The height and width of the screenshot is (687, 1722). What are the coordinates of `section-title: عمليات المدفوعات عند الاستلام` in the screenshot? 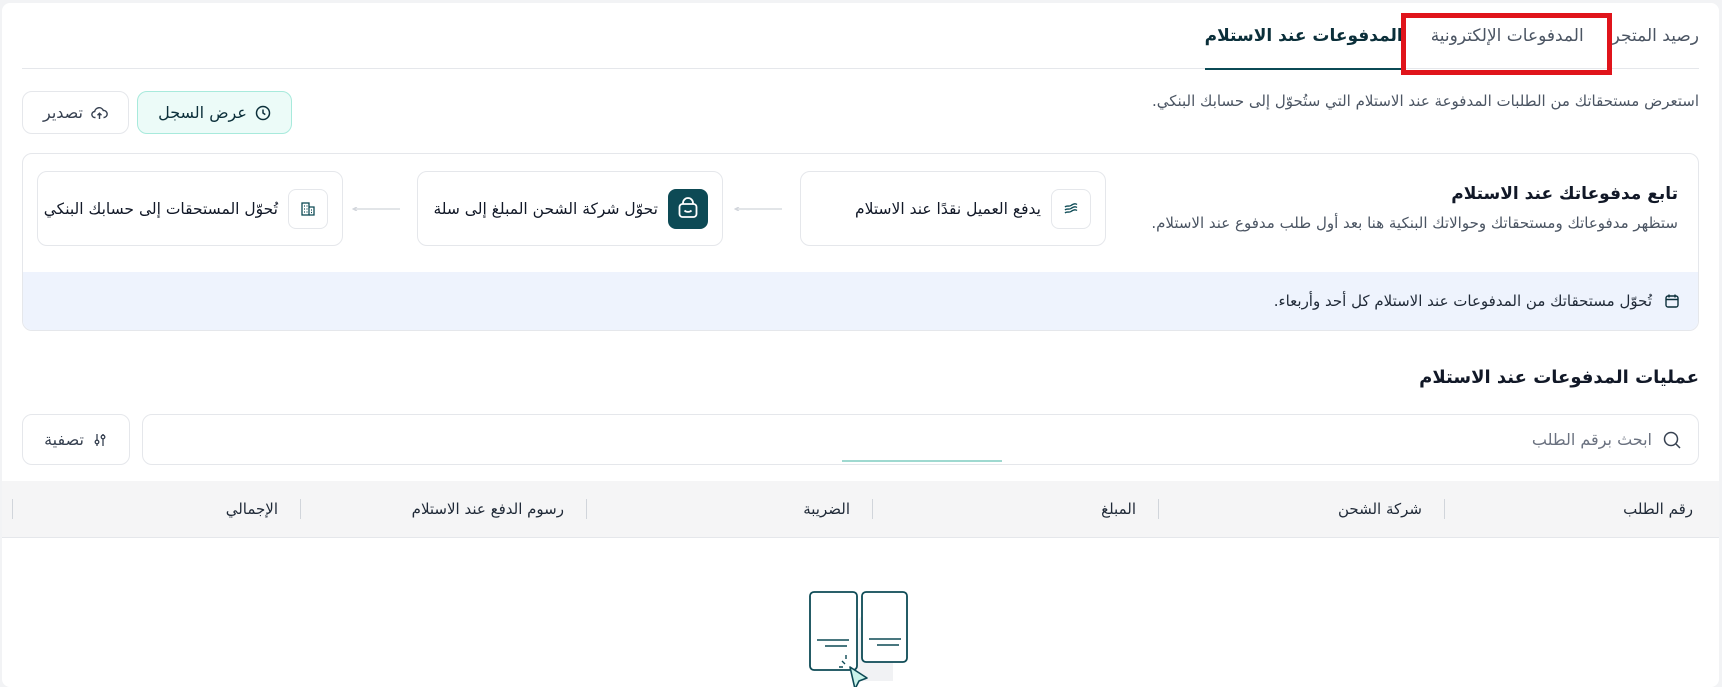 It's located at (1559, 377).